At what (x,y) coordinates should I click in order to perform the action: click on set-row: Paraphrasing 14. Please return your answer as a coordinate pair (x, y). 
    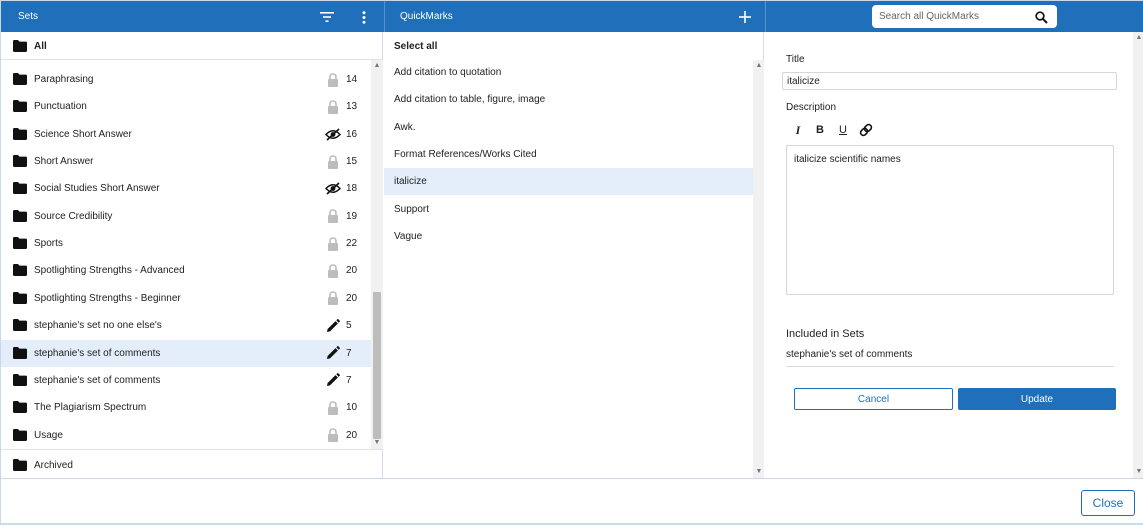
    Looking at the image, I should click on (186, 79).